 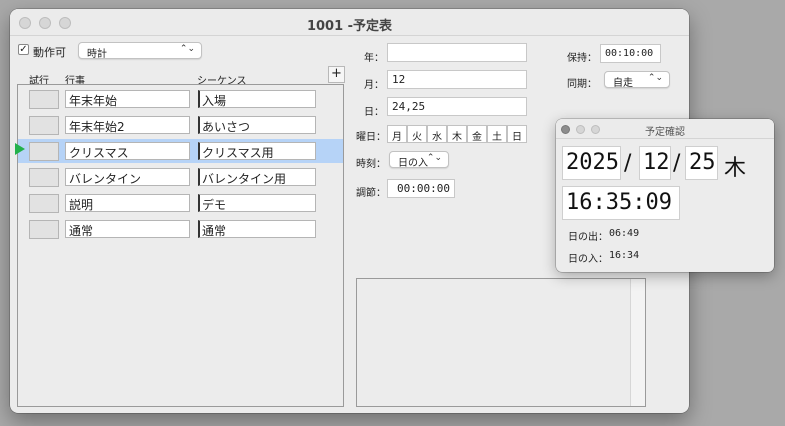 I want to click on weekday-fri-toggle: 金, so click(x=477, y=134).